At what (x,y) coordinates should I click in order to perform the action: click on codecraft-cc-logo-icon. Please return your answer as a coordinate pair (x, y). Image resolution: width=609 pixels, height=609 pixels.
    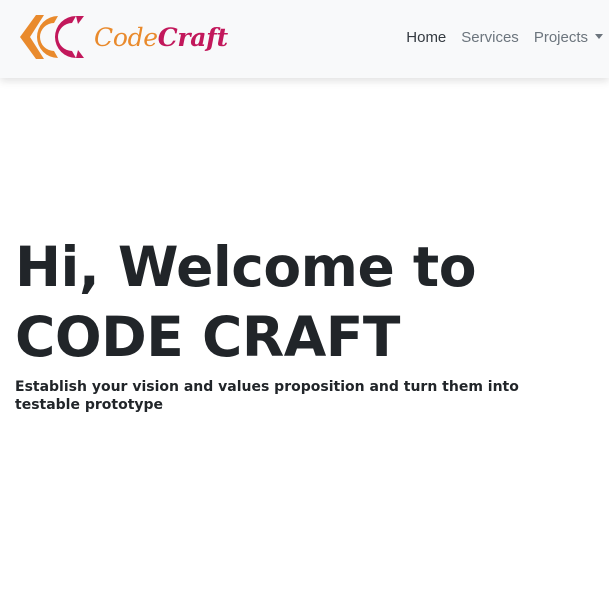
    Looking at the image, I should click on (52, 37).